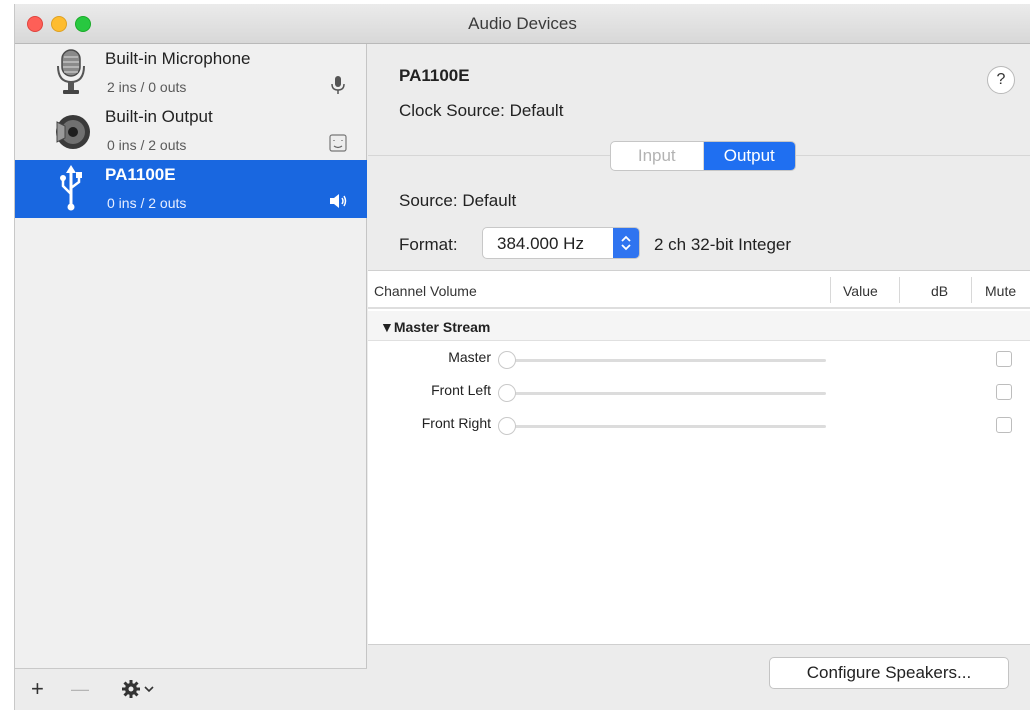 This screenshot has height=710, width=1030. Describe the element at coordinates (461, 390) in the screenshot. I see `channel-label: Front Left` at that location.